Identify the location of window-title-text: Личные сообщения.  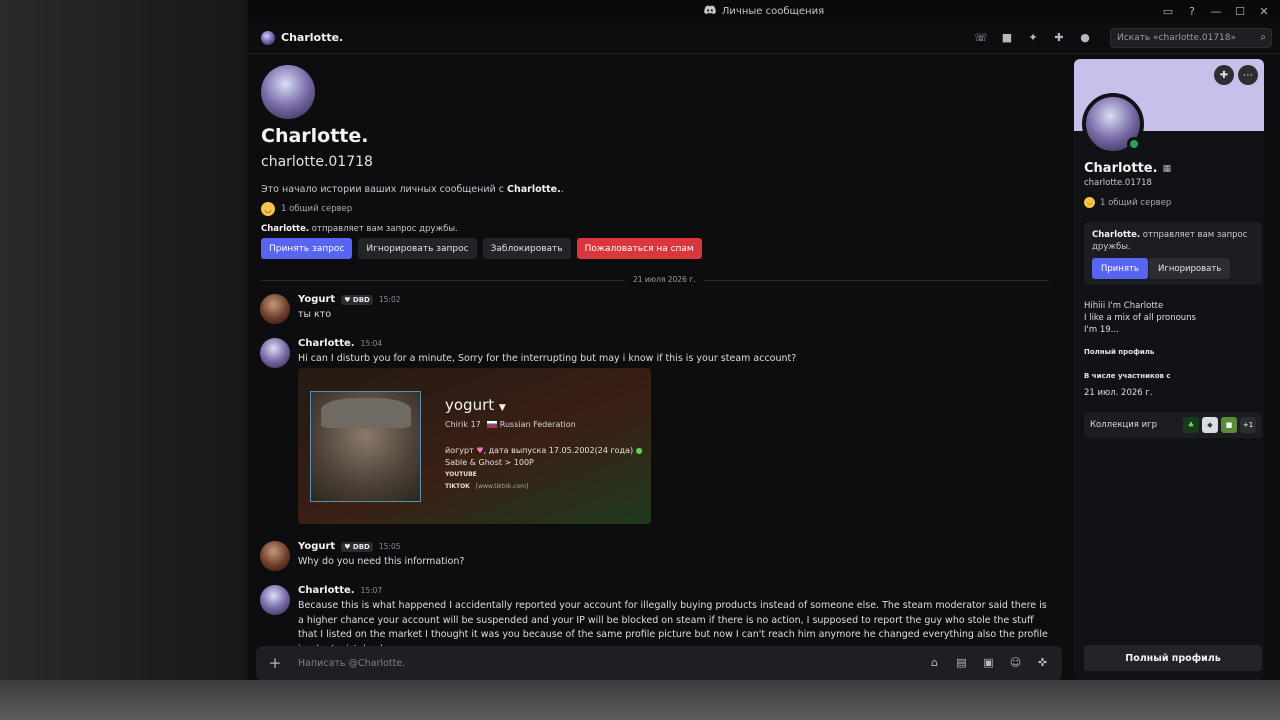
(773, 11).